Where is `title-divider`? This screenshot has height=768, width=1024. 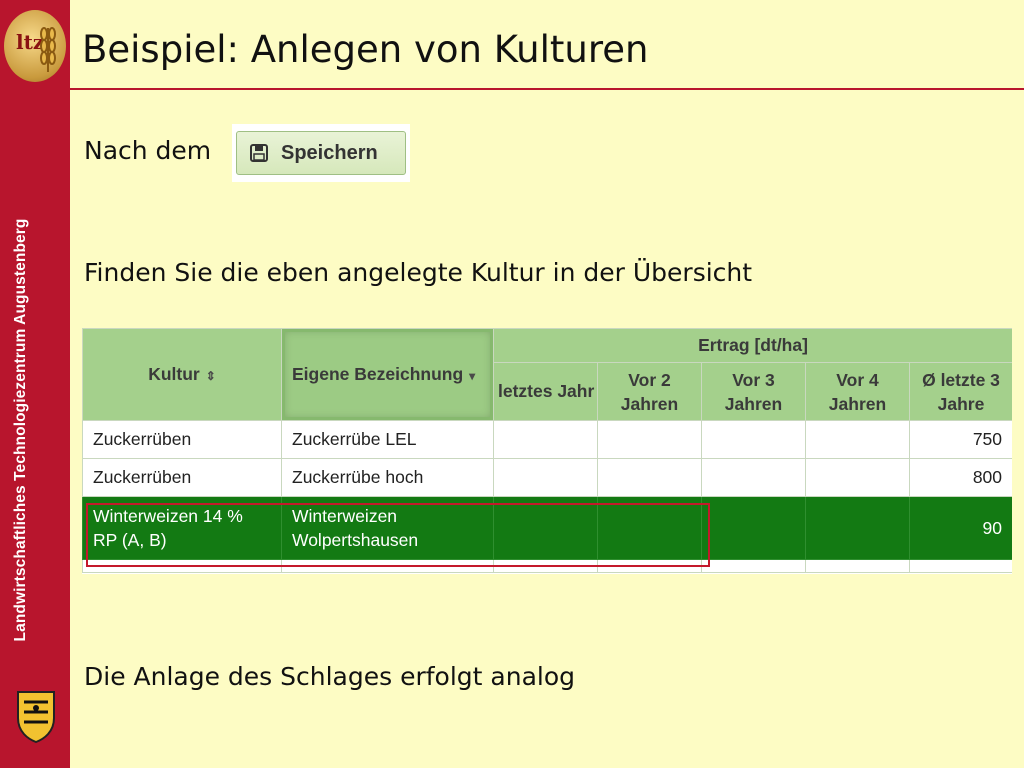
title-divider is located at coordinates (547, 89).